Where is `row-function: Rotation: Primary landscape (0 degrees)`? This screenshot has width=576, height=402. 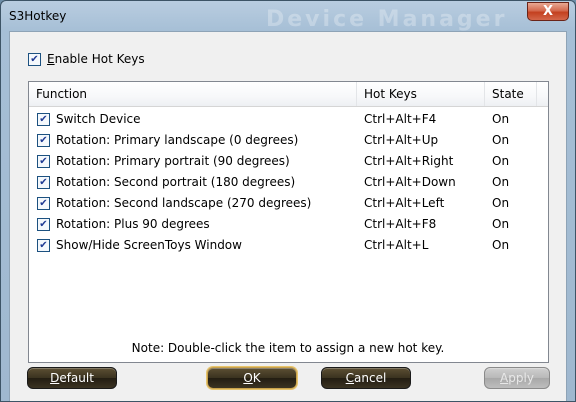 row-function: Rotation: Primary landscape (0 degrees) is located at coordinates (177, 140).